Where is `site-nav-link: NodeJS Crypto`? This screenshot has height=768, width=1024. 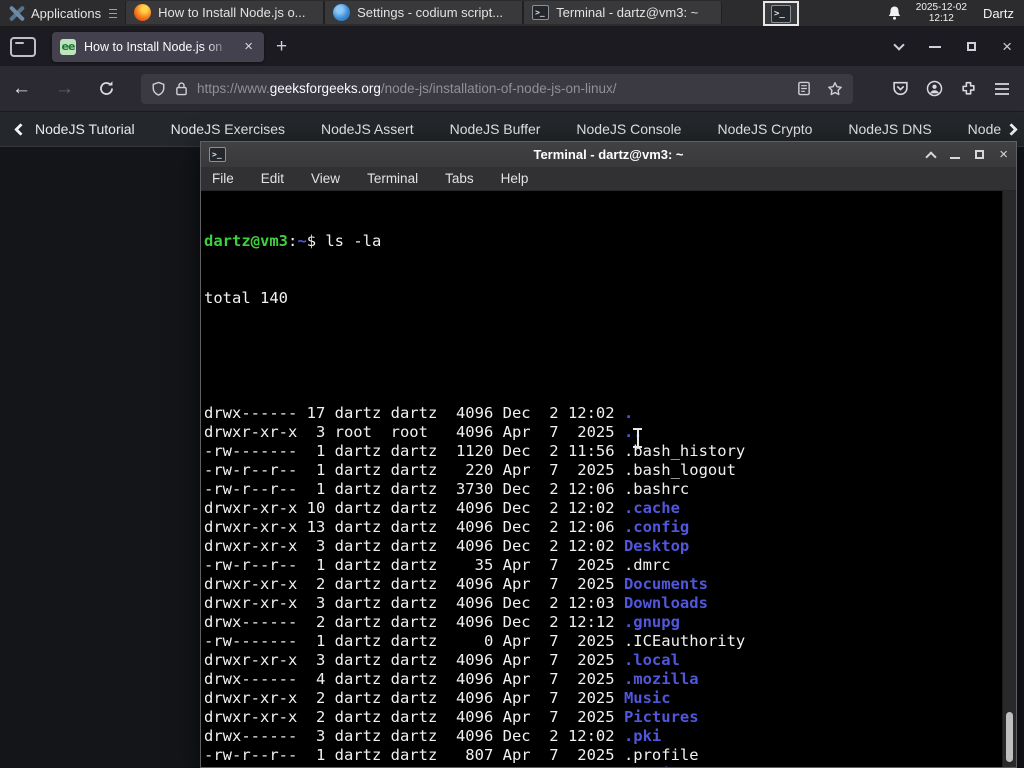 site-nav-link: NodeJS Crypto is located at coordinates (764, 129).